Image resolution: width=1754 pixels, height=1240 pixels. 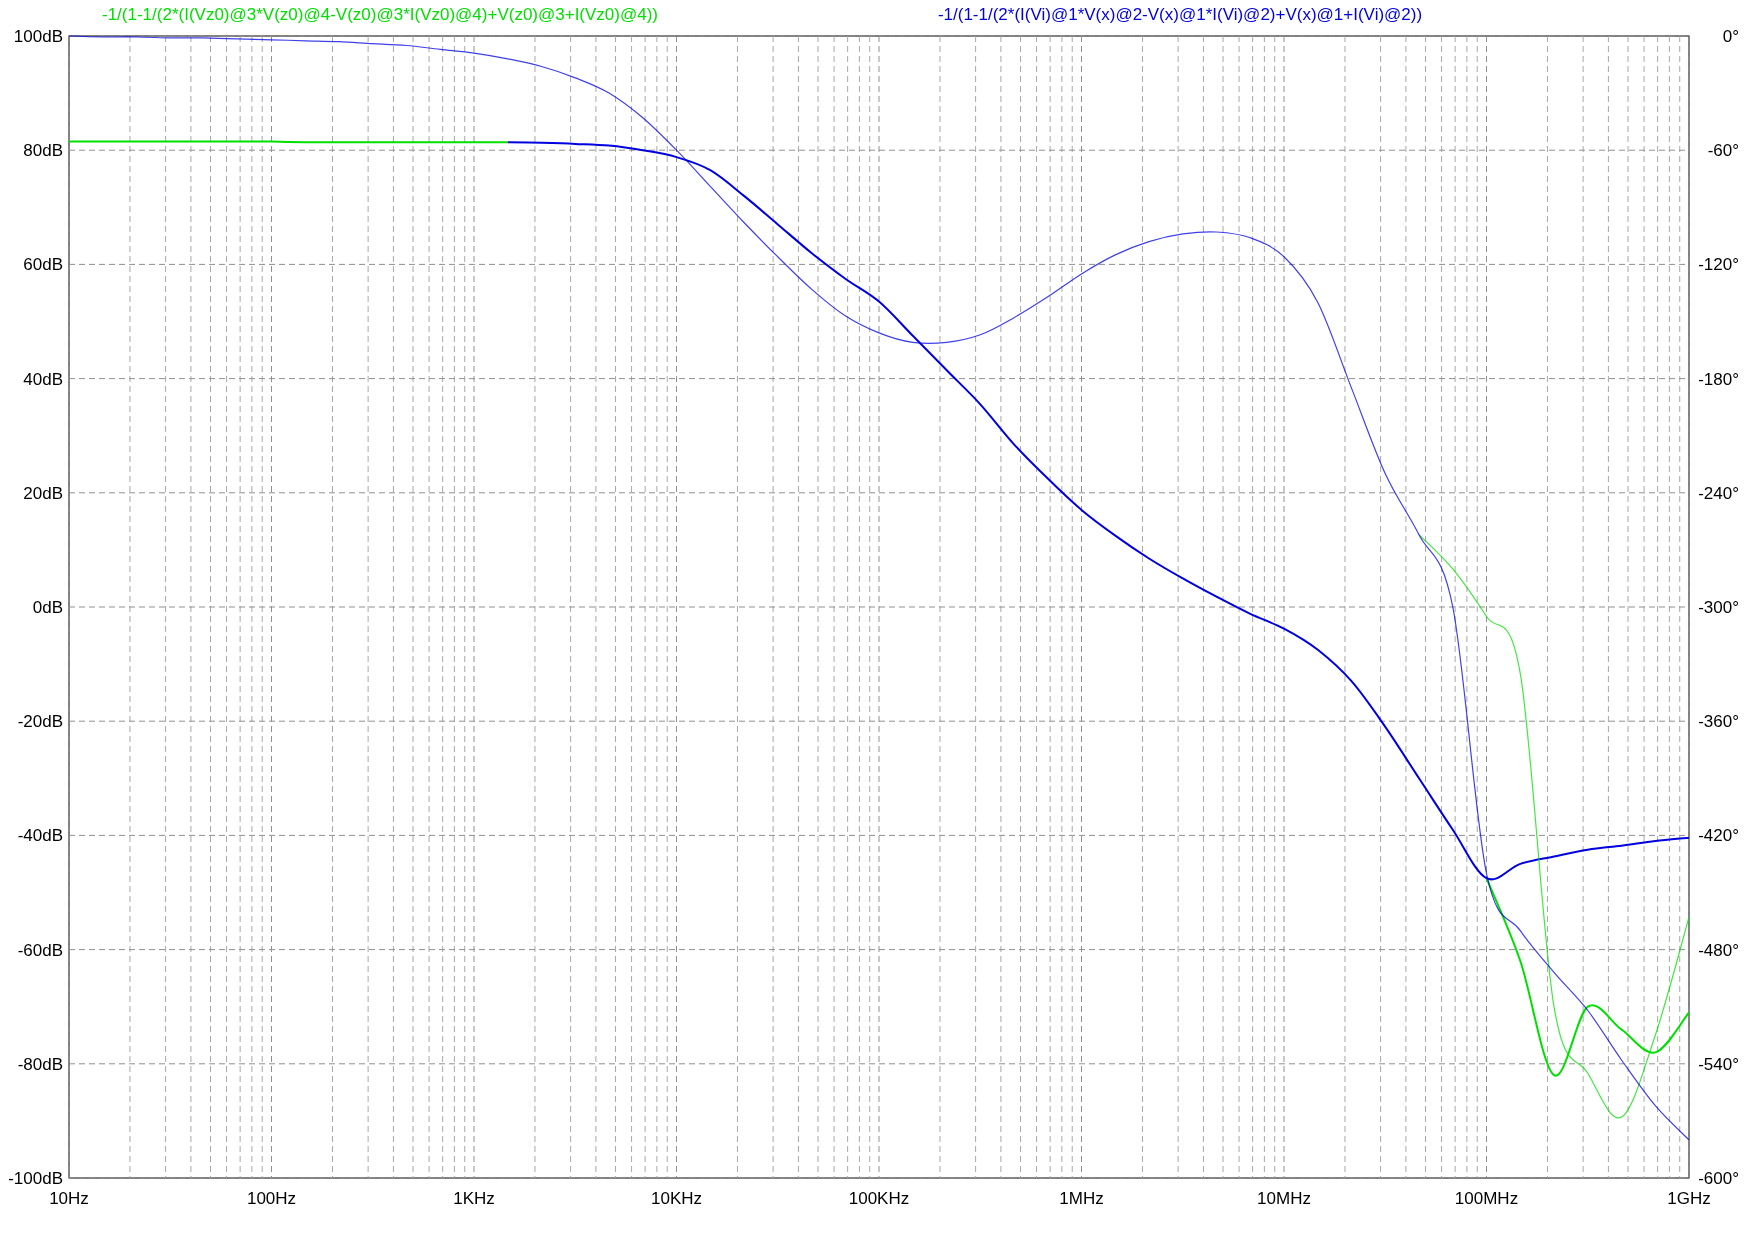 What do you see at coordinates (1718, 950) in the screenshot?
I see `axis-label: -480°` at bounding box center [1718, 950].